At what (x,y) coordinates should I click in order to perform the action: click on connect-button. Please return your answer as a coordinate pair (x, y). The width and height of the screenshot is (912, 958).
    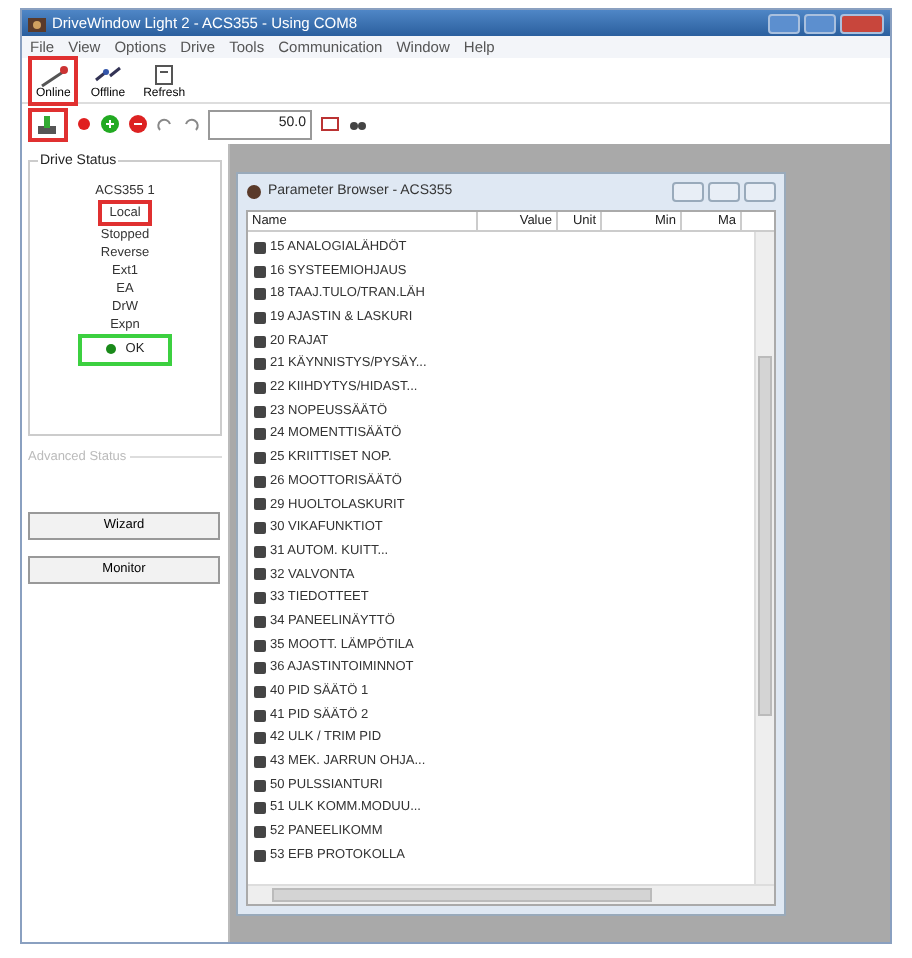
    Looking at the image, I should click on (48, 124).